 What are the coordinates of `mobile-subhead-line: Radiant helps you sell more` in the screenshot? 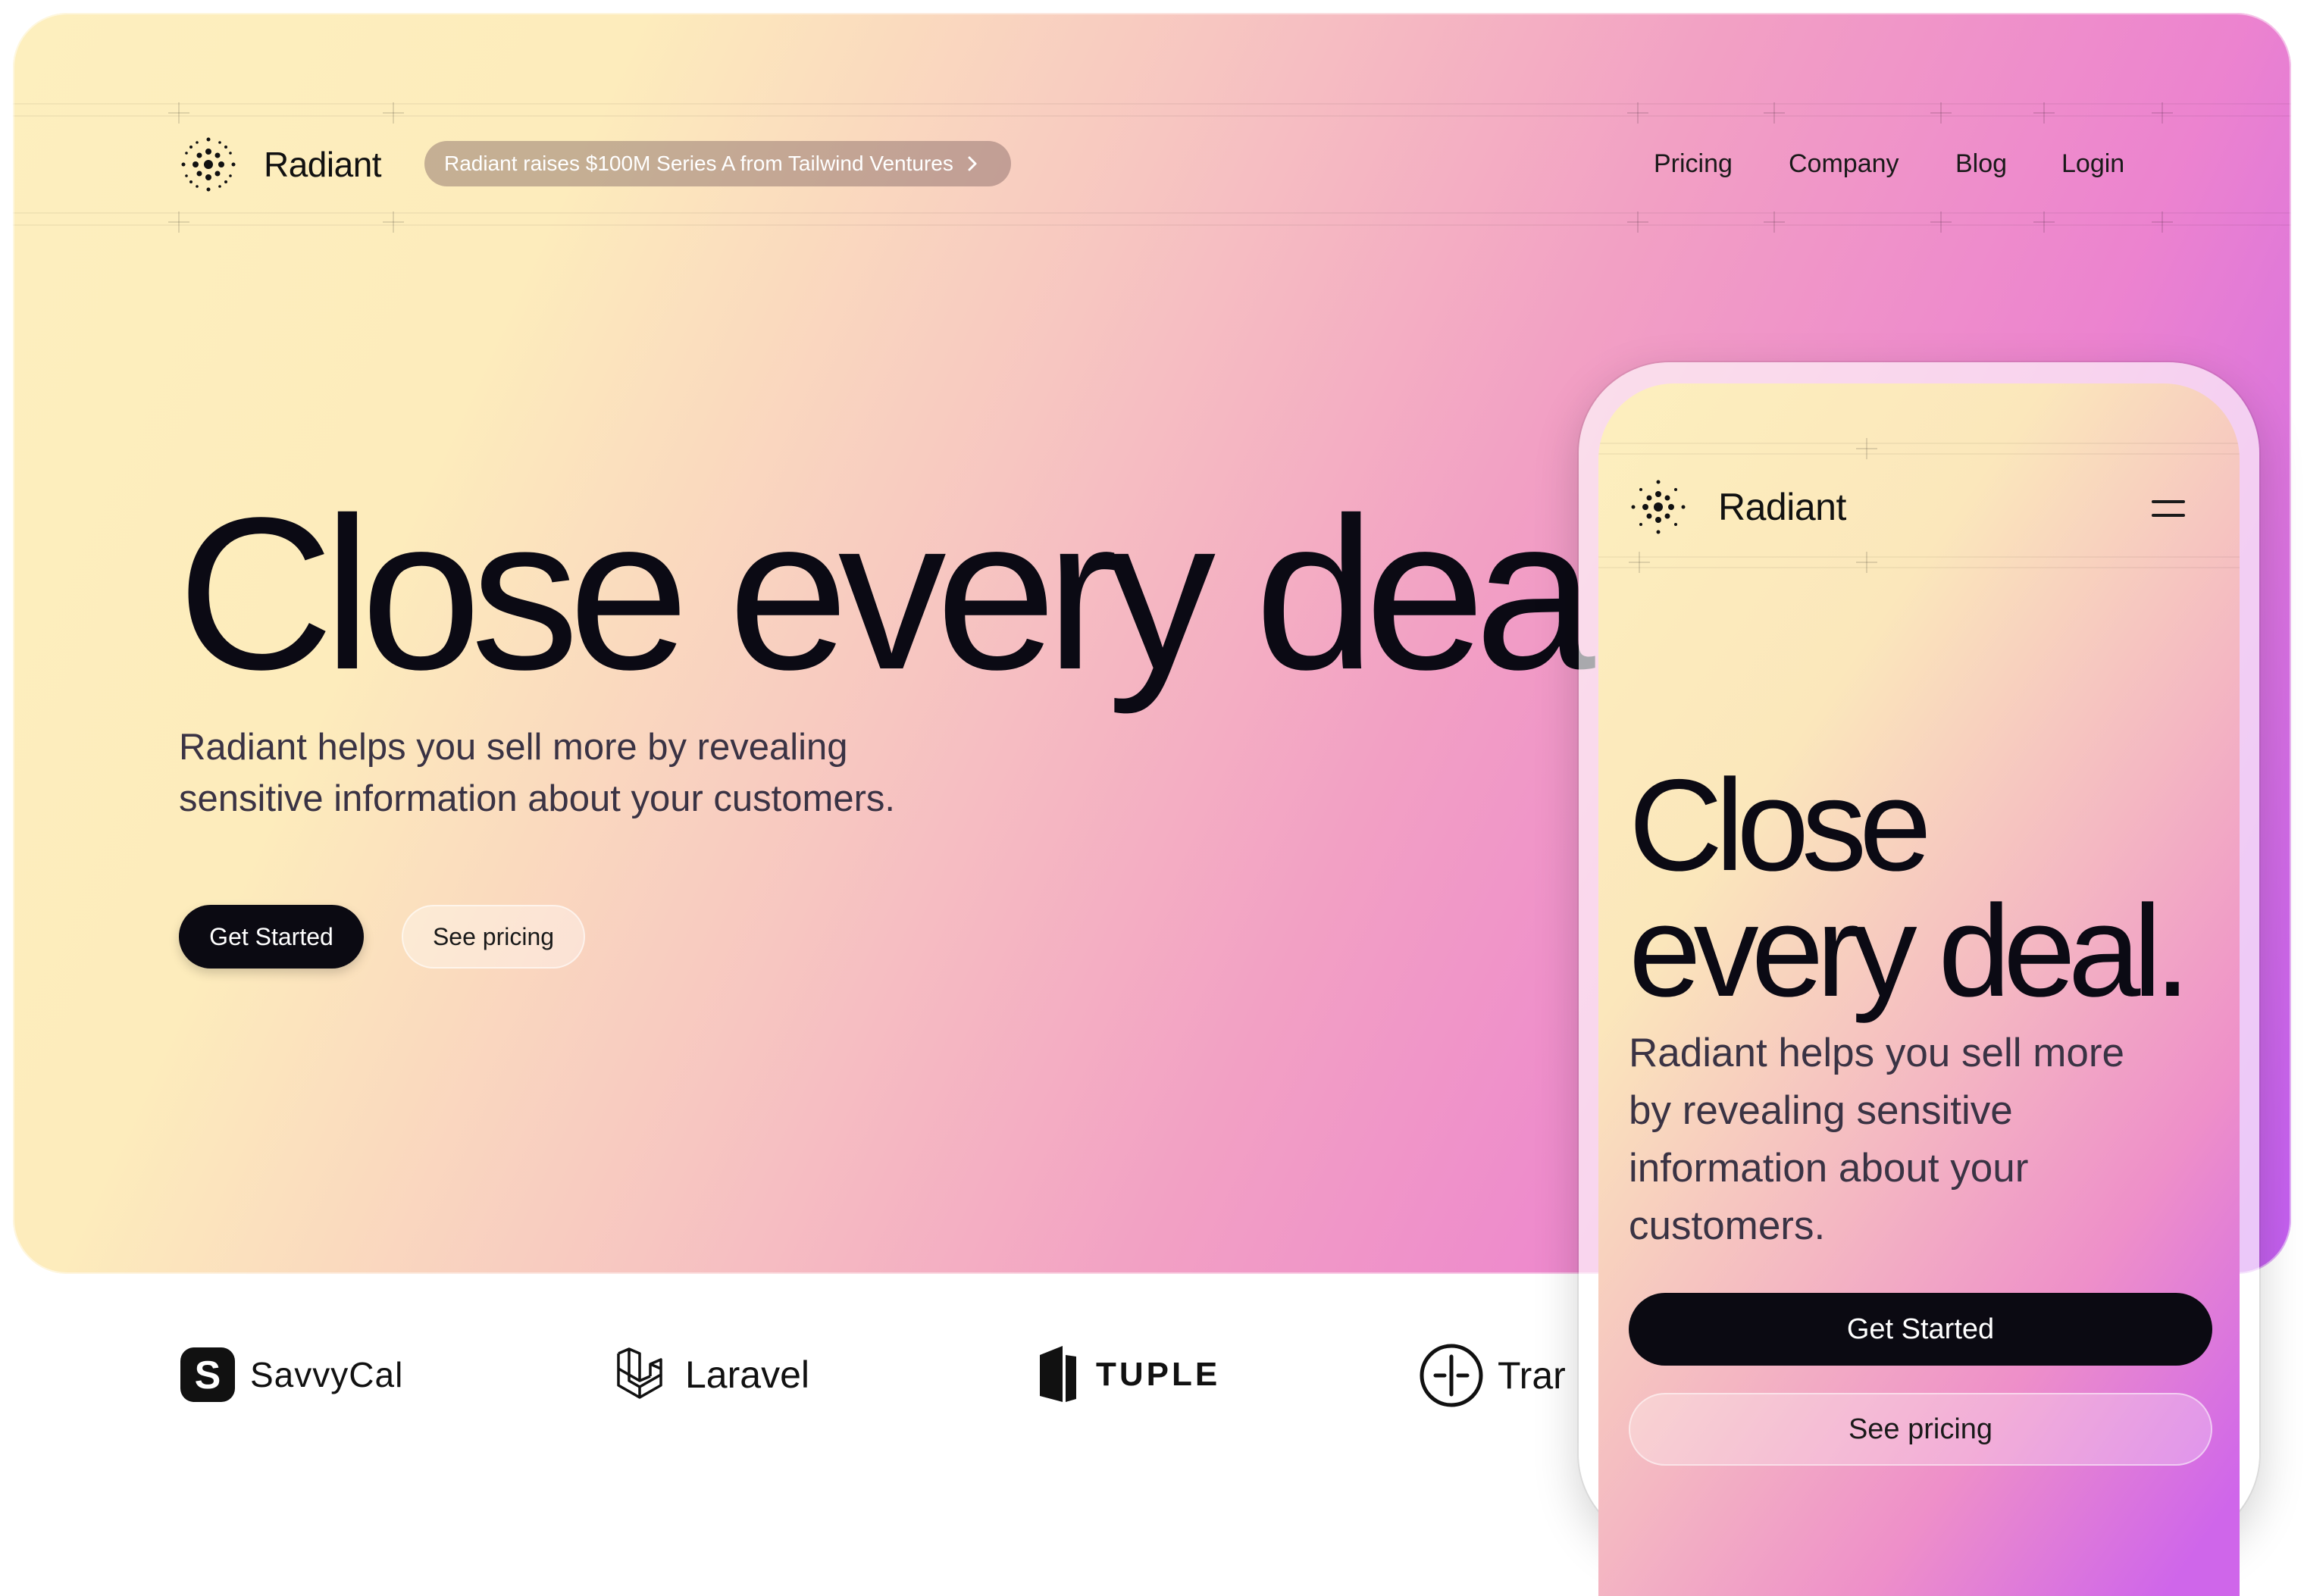 It's located at (1877, 1053).